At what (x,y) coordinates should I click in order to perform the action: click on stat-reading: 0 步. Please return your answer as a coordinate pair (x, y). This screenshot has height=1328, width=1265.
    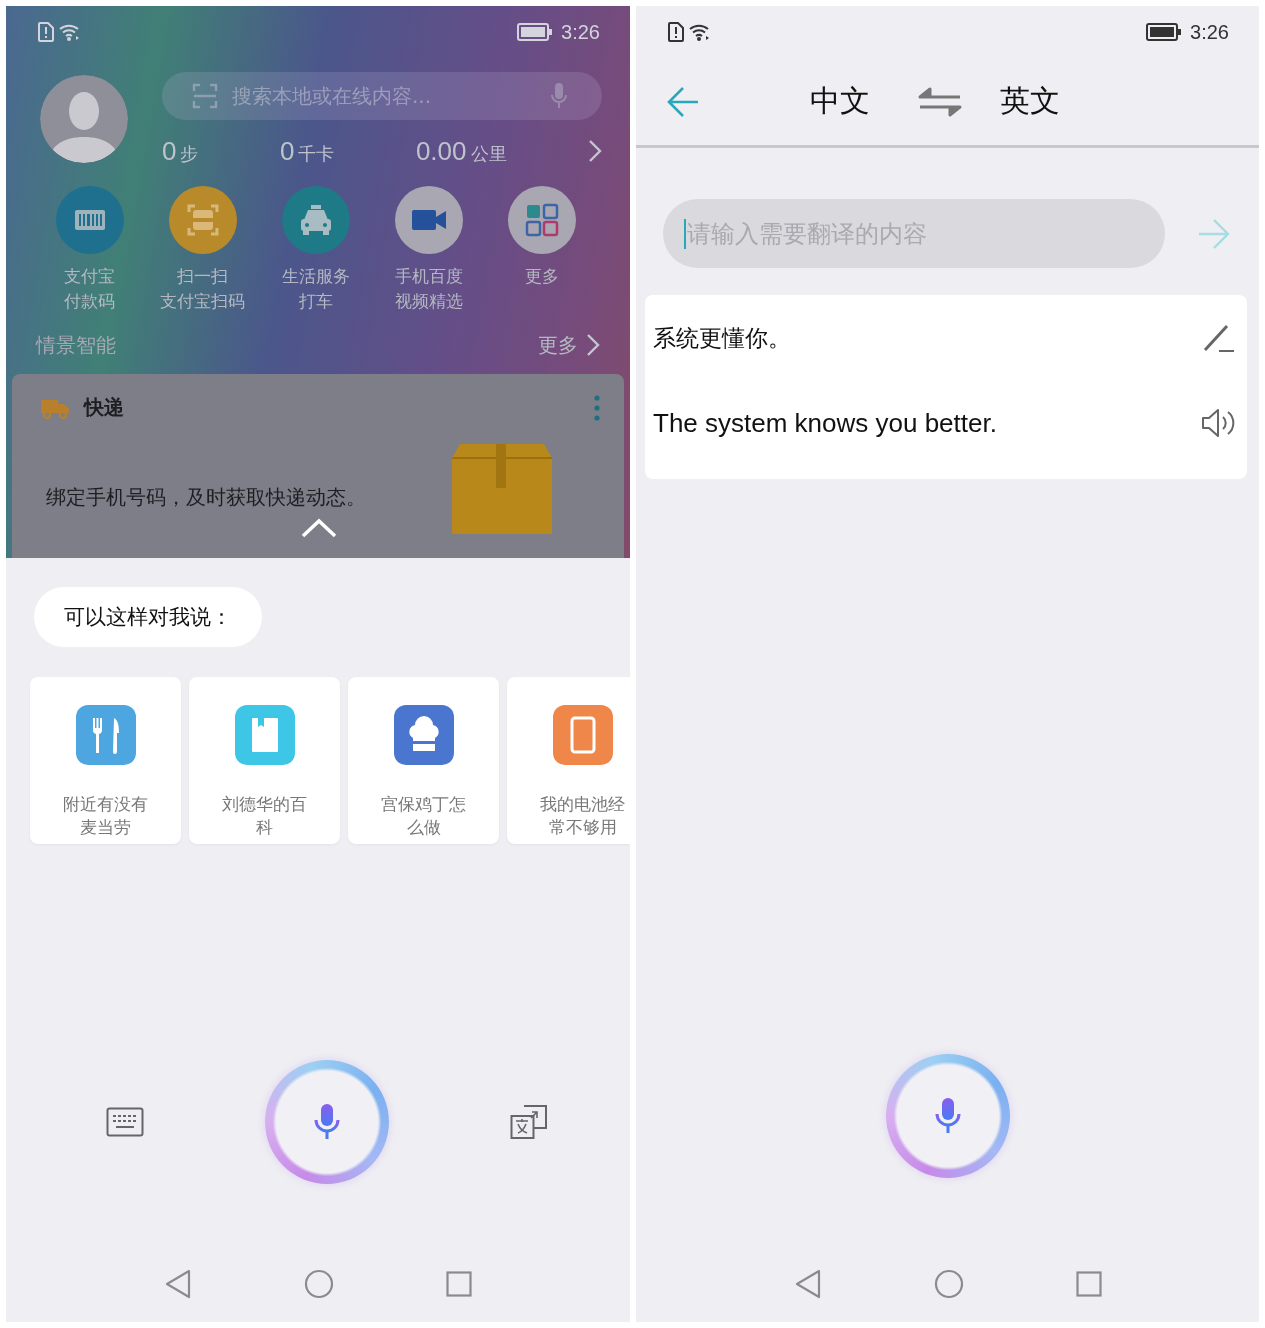
    Looking at the image, I should click on (180, 151).